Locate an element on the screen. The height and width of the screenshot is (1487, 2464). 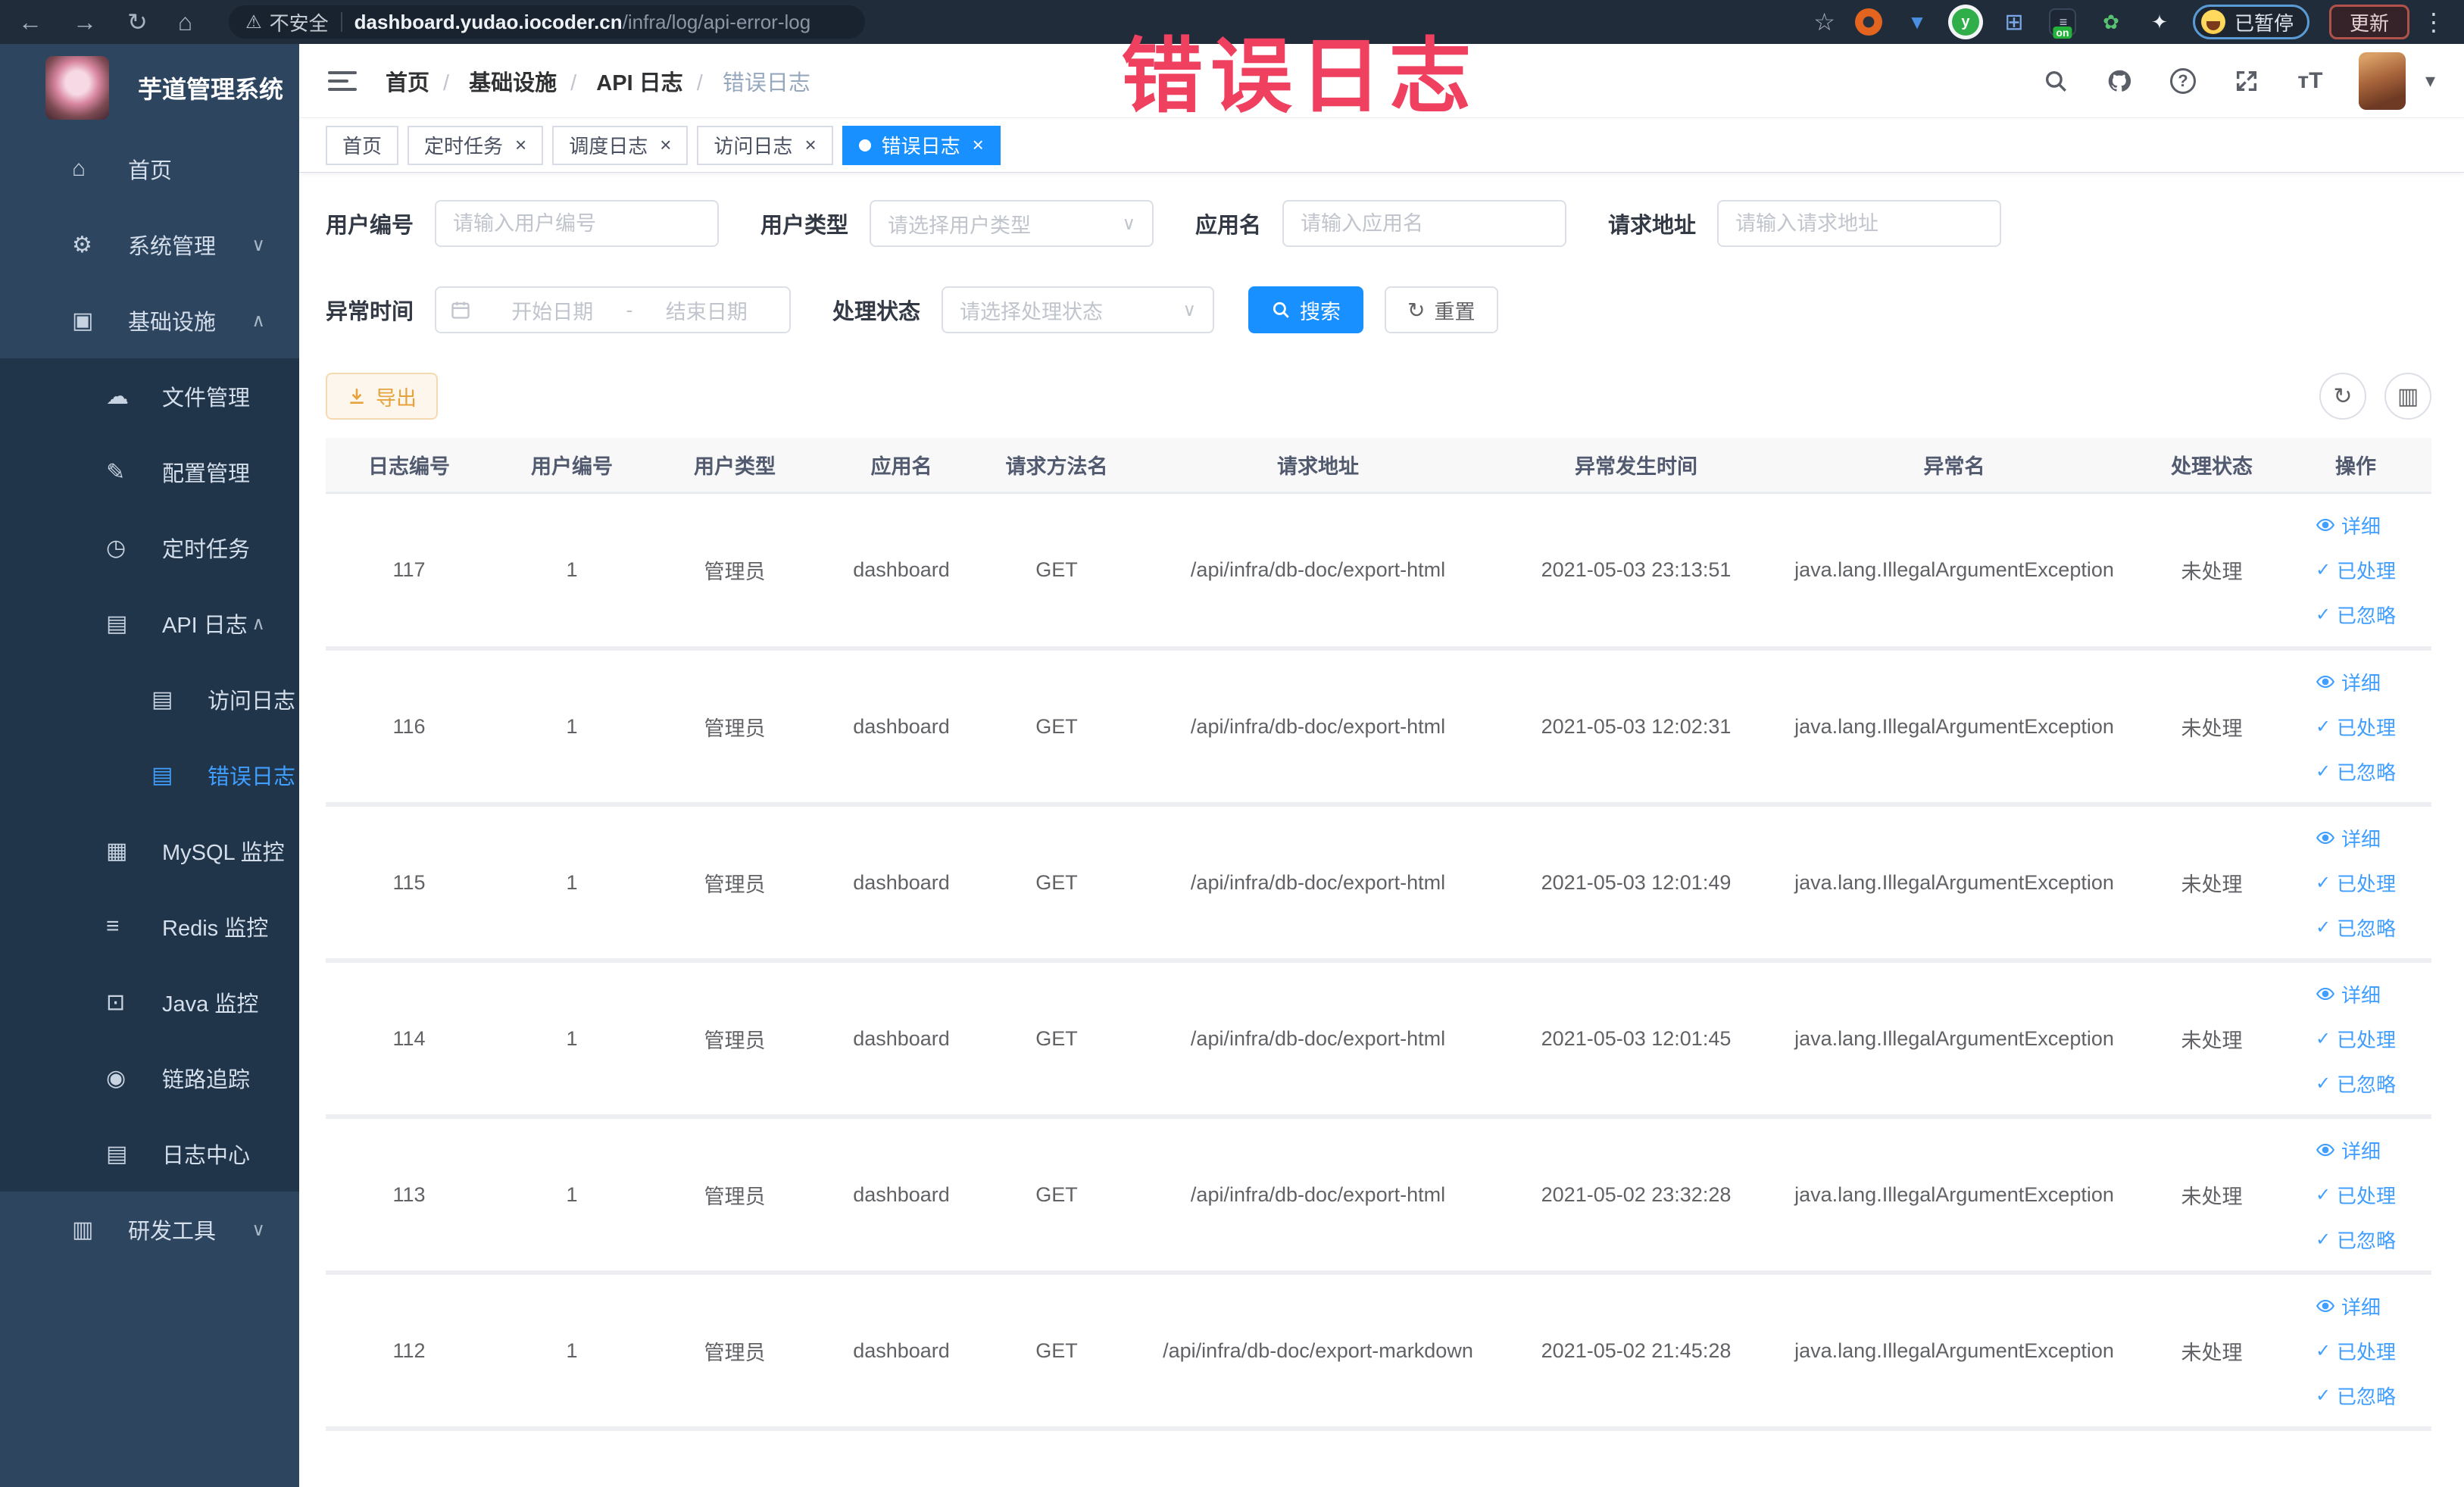
view-tab: 错误日志 × is located at coordinates (921, 145).